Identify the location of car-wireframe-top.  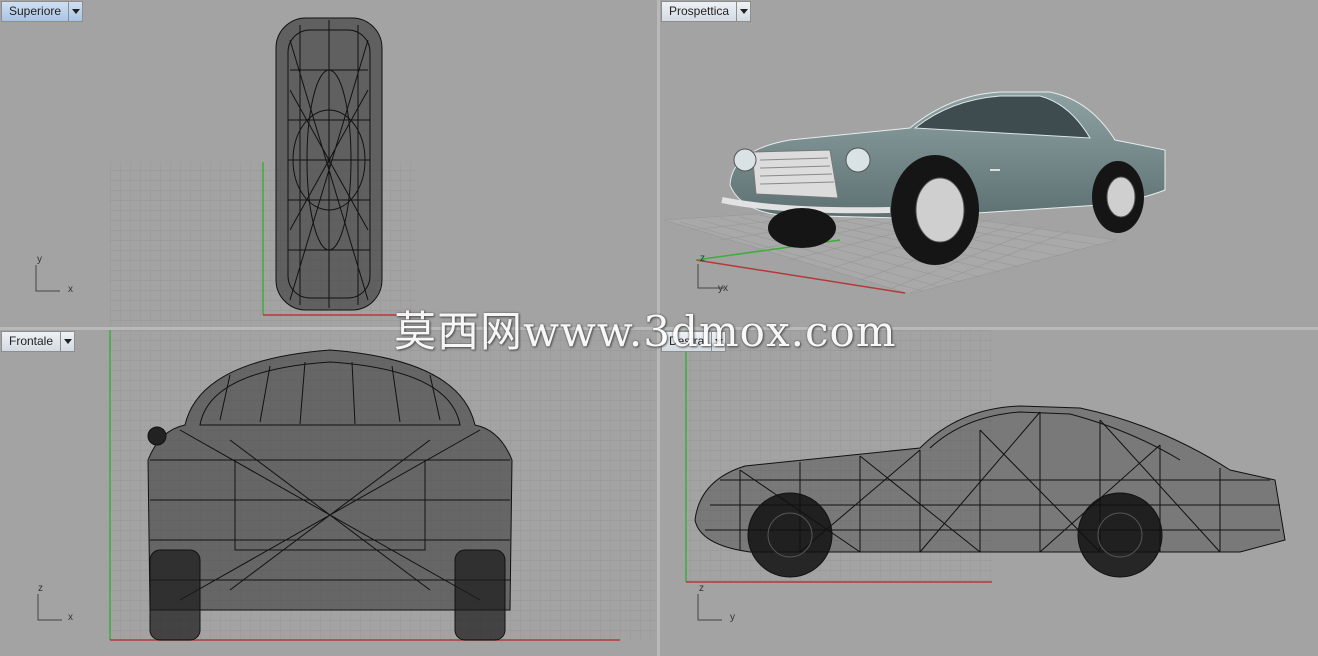
(329, 164).